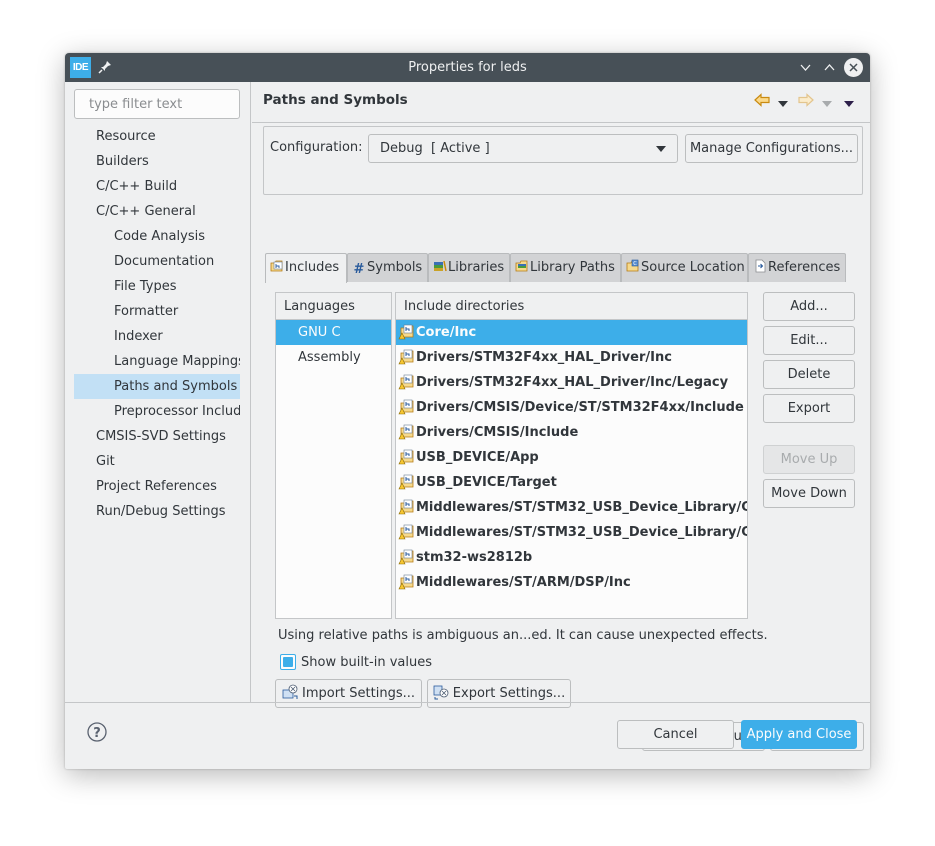 Image resolution: width=935 pixels, height=846 pixels. What do you see at coordinates (157, 186) in the screenshot?
I see `tree-item-cpp-build: C/C++ Build` at bounding box center [157, 186].